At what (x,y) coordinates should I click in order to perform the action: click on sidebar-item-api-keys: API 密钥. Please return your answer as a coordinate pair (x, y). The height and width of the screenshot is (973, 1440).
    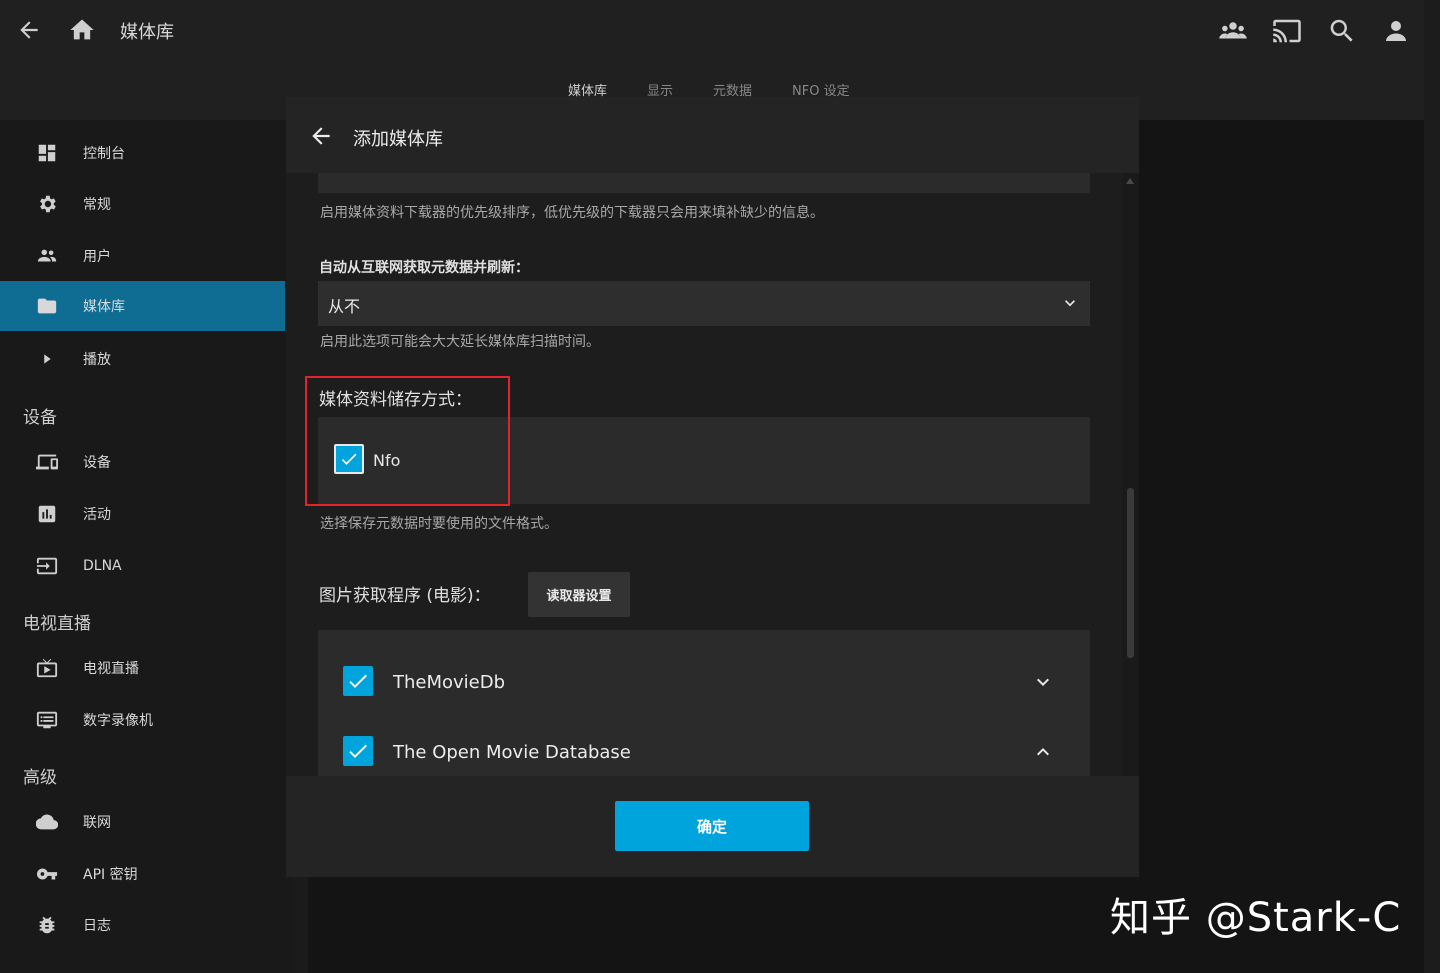
    Looking at the image, I should click on (142, 874).